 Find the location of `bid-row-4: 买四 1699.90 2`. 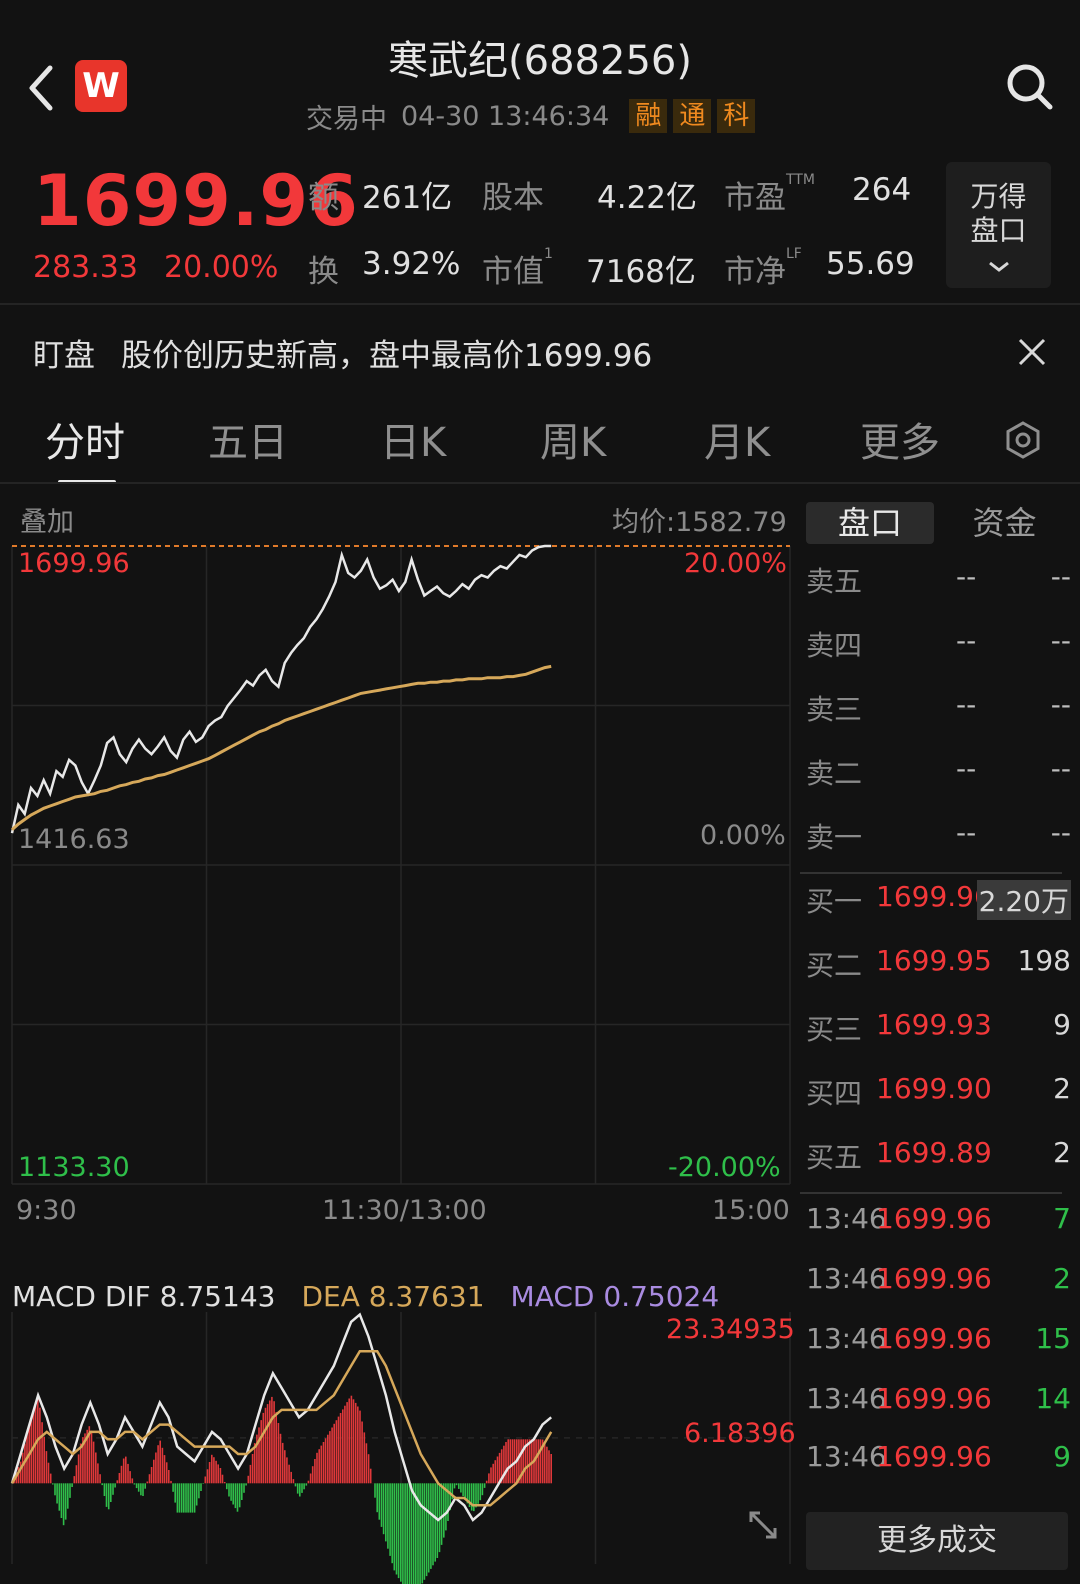

bid-row-4: 买四 1699.90 2 is located at coordinates (938, 1091).